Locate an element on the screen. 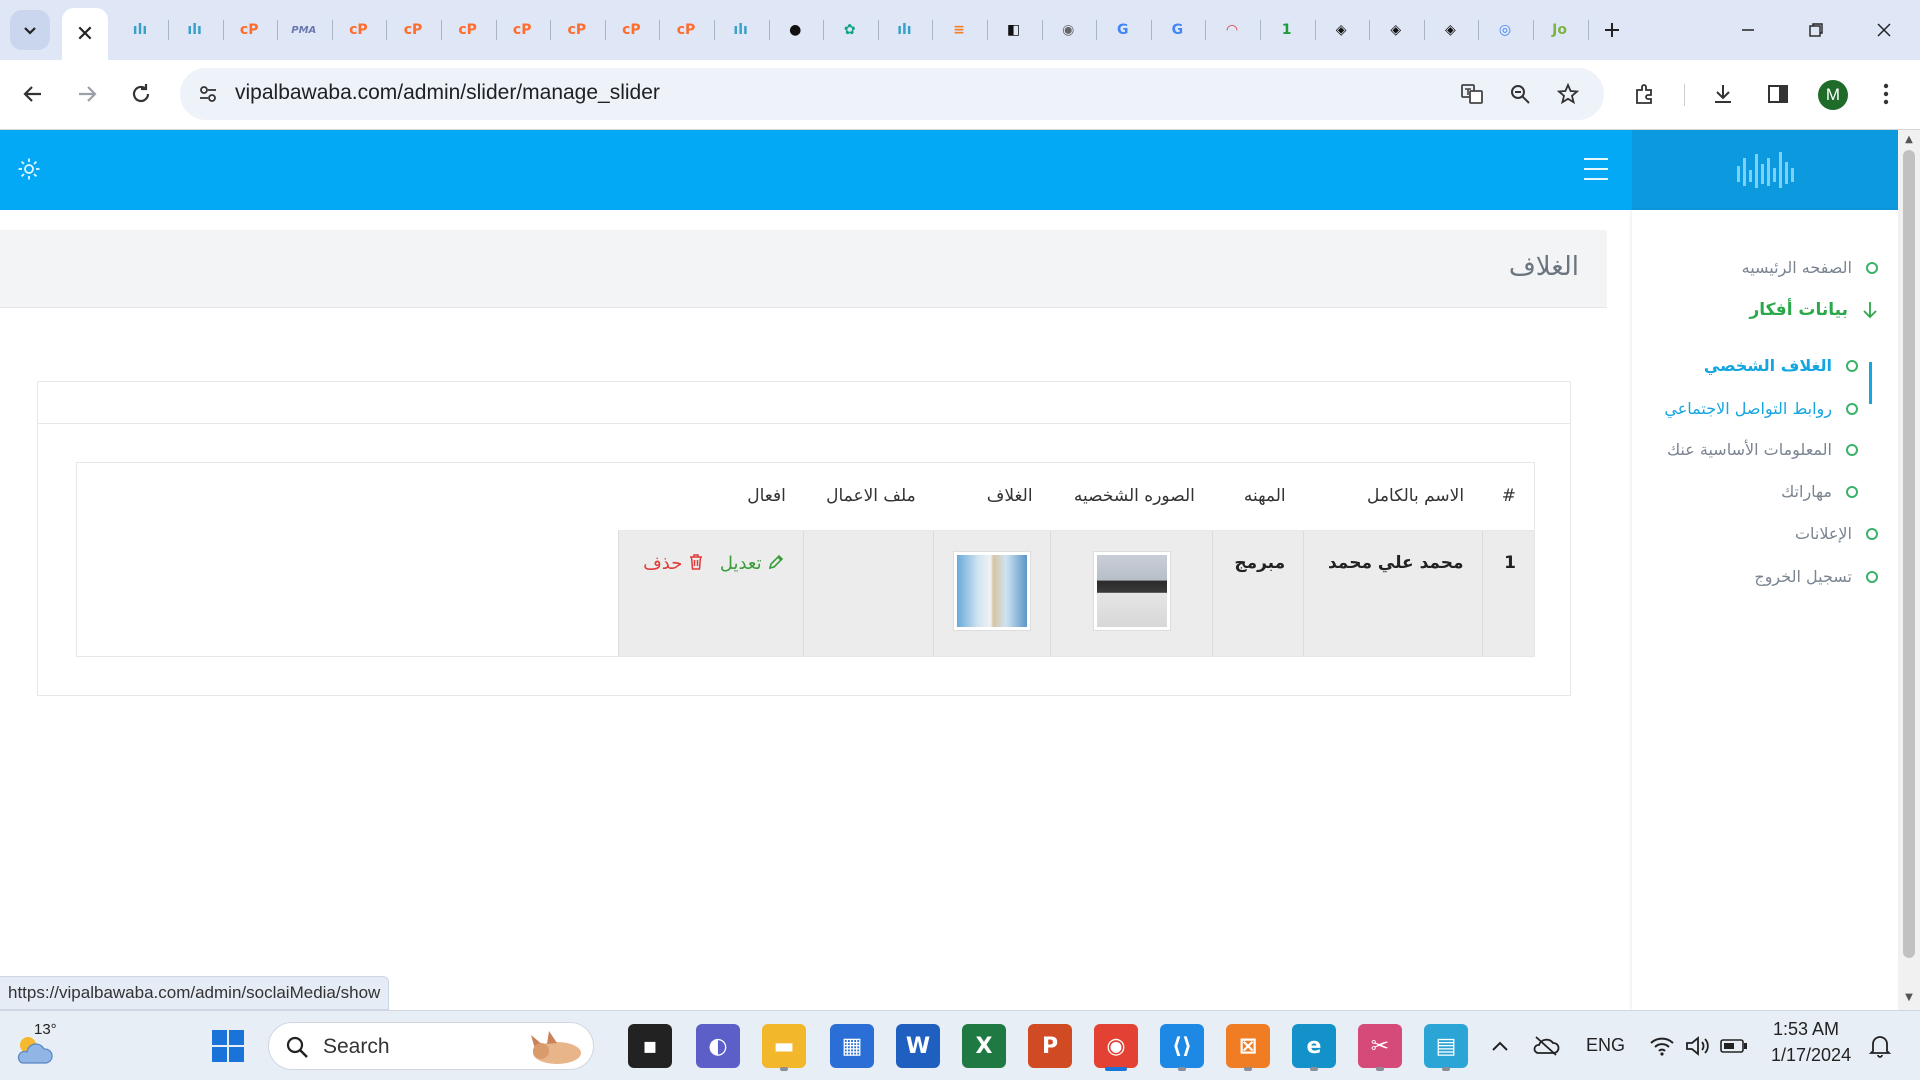  back-button is located at coordinates (33, 94).